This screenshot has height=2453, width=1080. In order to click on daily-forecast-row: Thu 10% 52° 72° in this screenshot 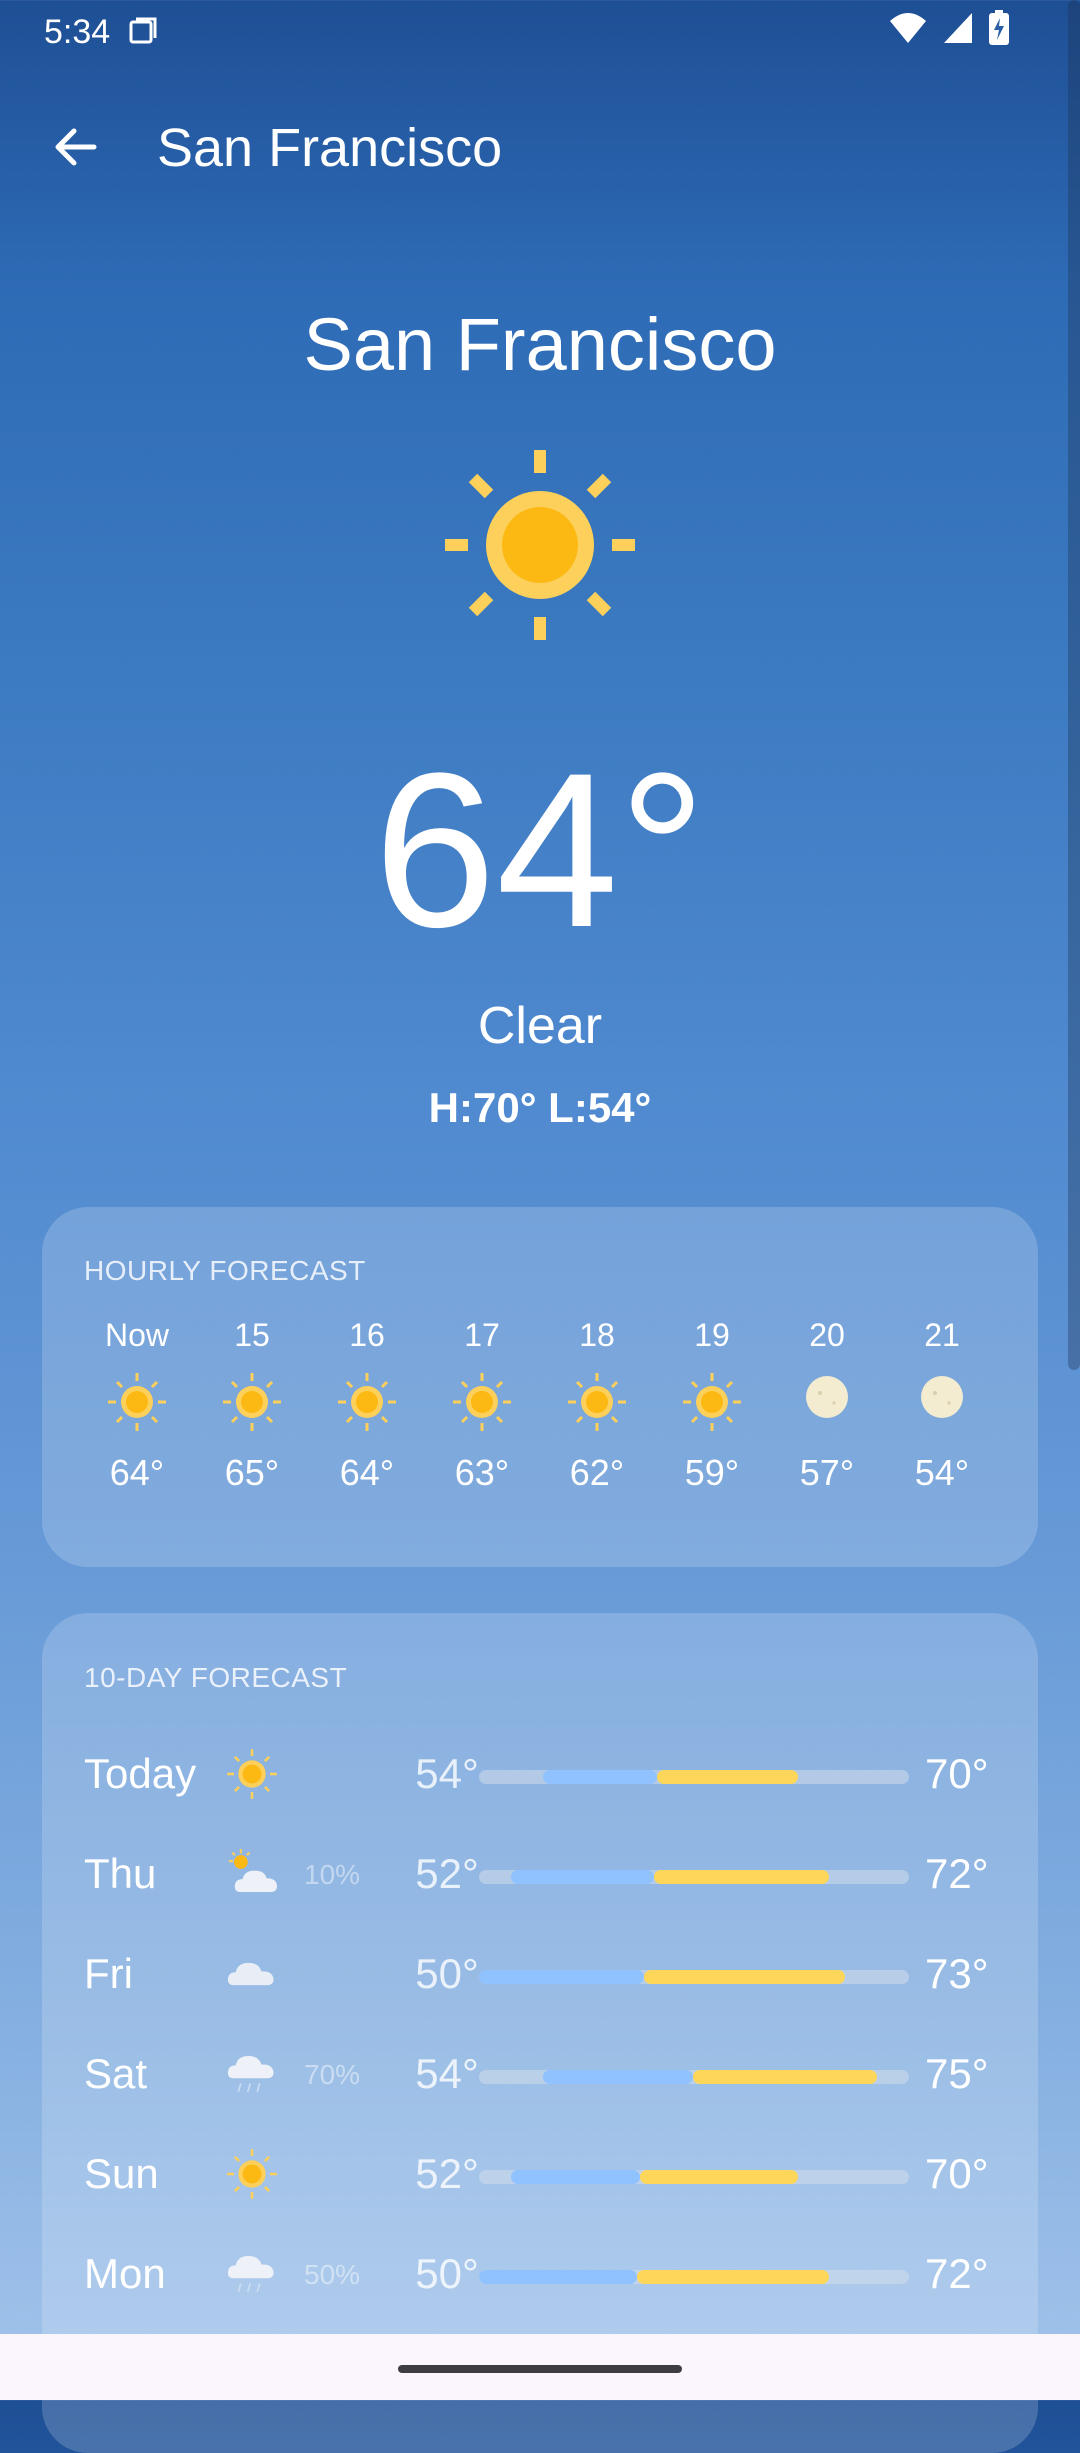, I will do `click(540, 1874)`.